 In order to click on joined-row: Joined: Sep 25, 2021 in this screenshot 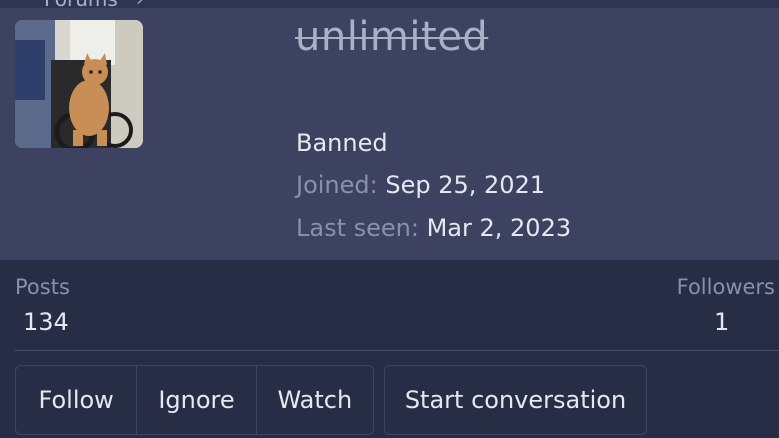, I will do `click(420, 185)`.